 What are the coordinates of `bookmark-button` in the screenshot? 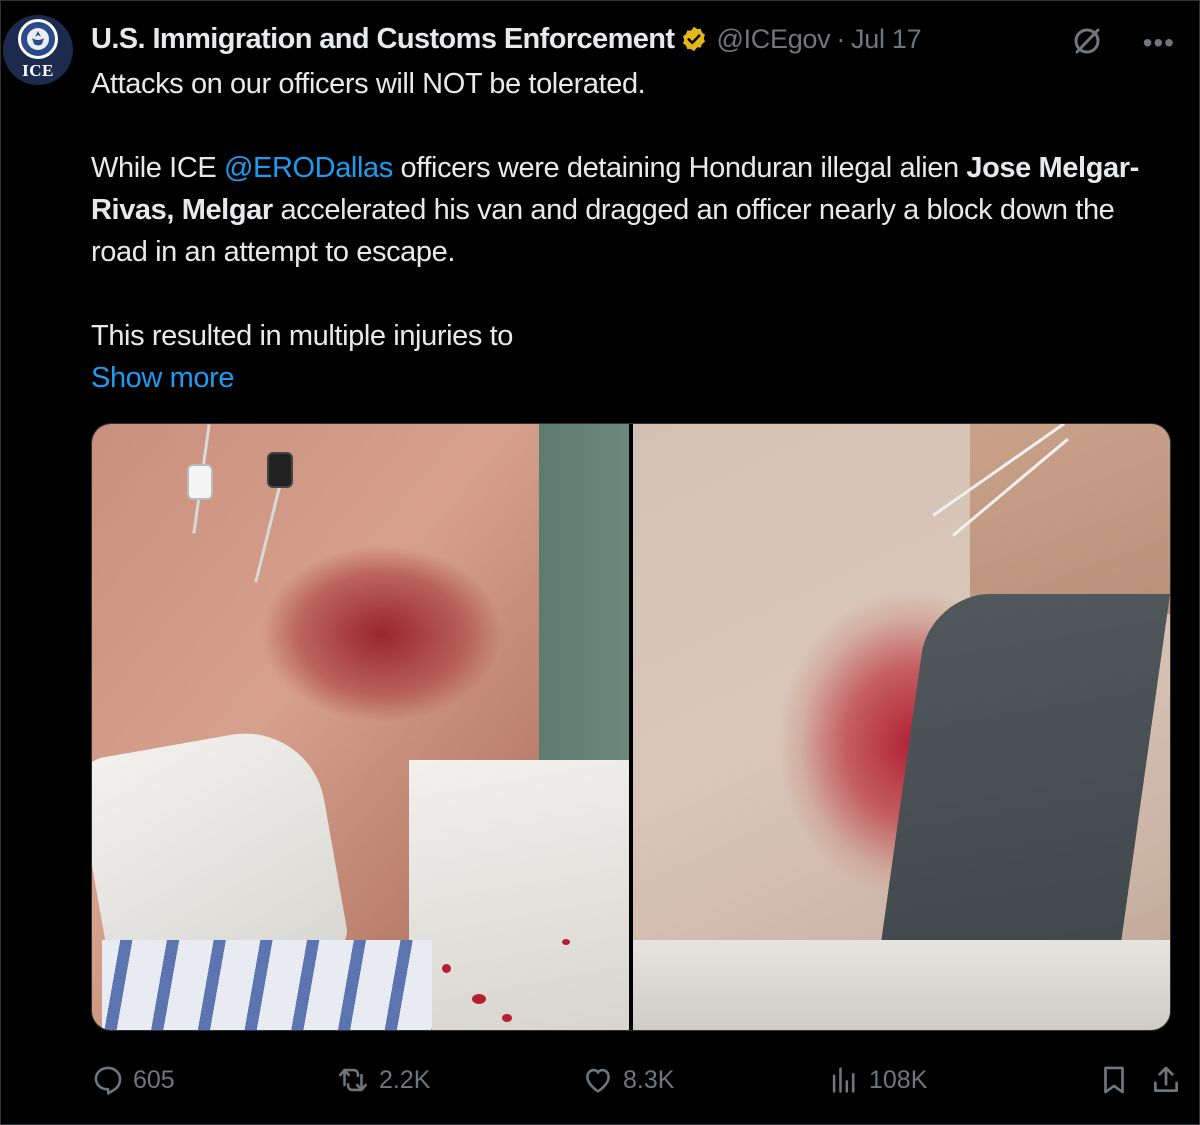 It's located at (1114, 1080).